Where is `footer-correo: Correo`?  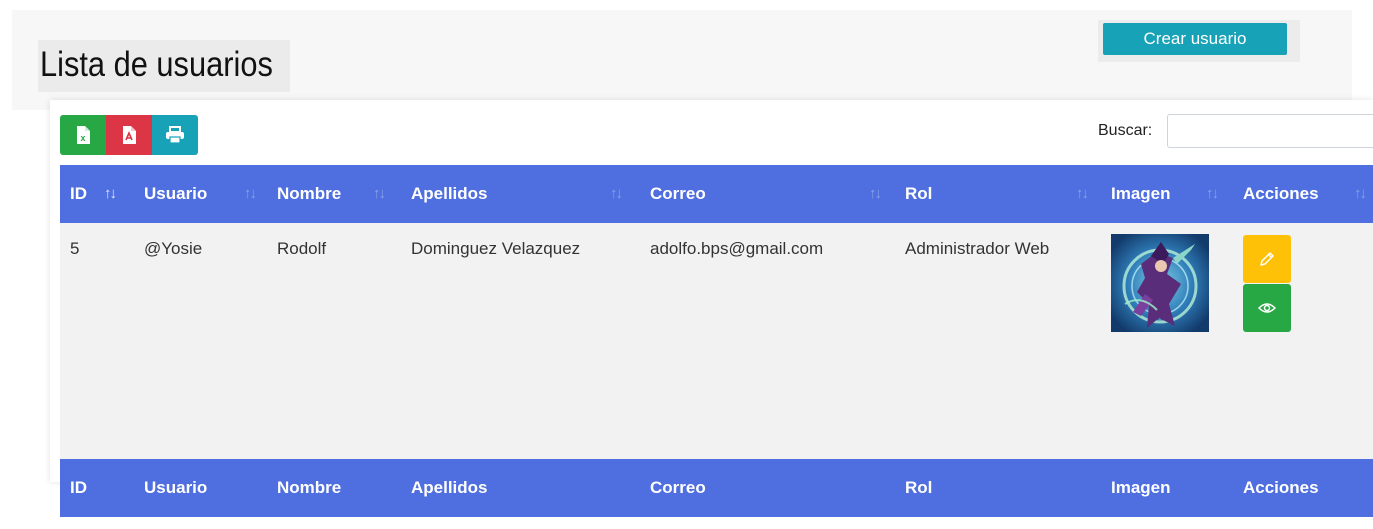 footer-correo: Correo is located at coordinates (678, 487).